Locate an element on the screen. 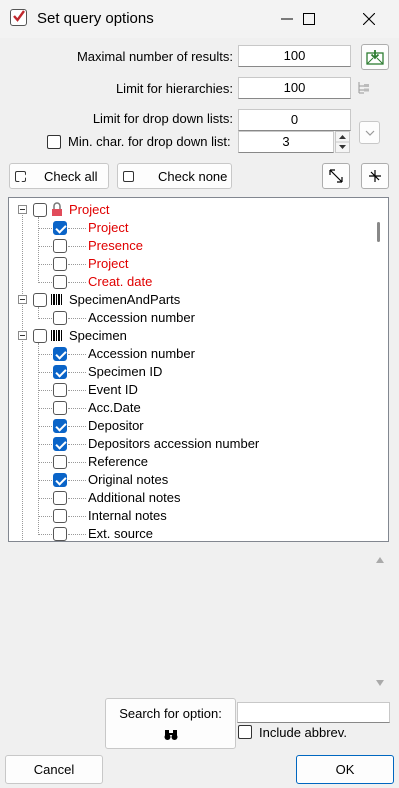  min-char-checkbox is located at coordinates (54, 142).